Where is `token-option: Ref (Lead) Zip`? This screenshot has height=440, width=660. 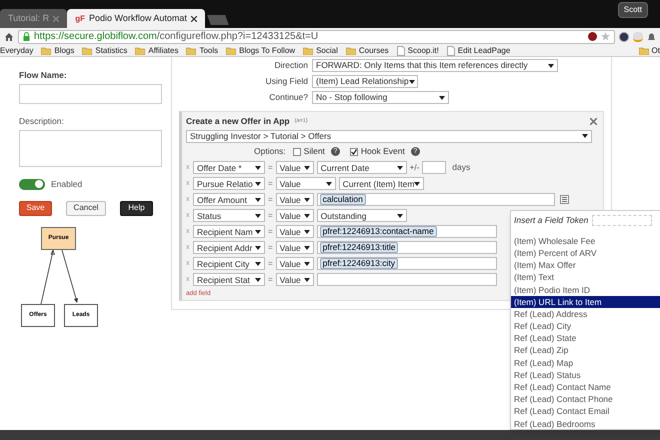
token-option: Ref (Lead) Zip is located at coordinates (585, 350).